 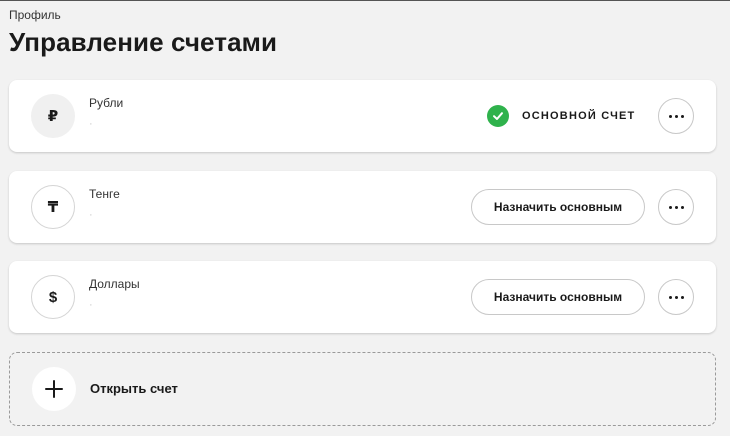 What do you see at coordinates (114, 284) in the screenshot?
I see `account-name: Доллары` at bounding box center [114, 284].